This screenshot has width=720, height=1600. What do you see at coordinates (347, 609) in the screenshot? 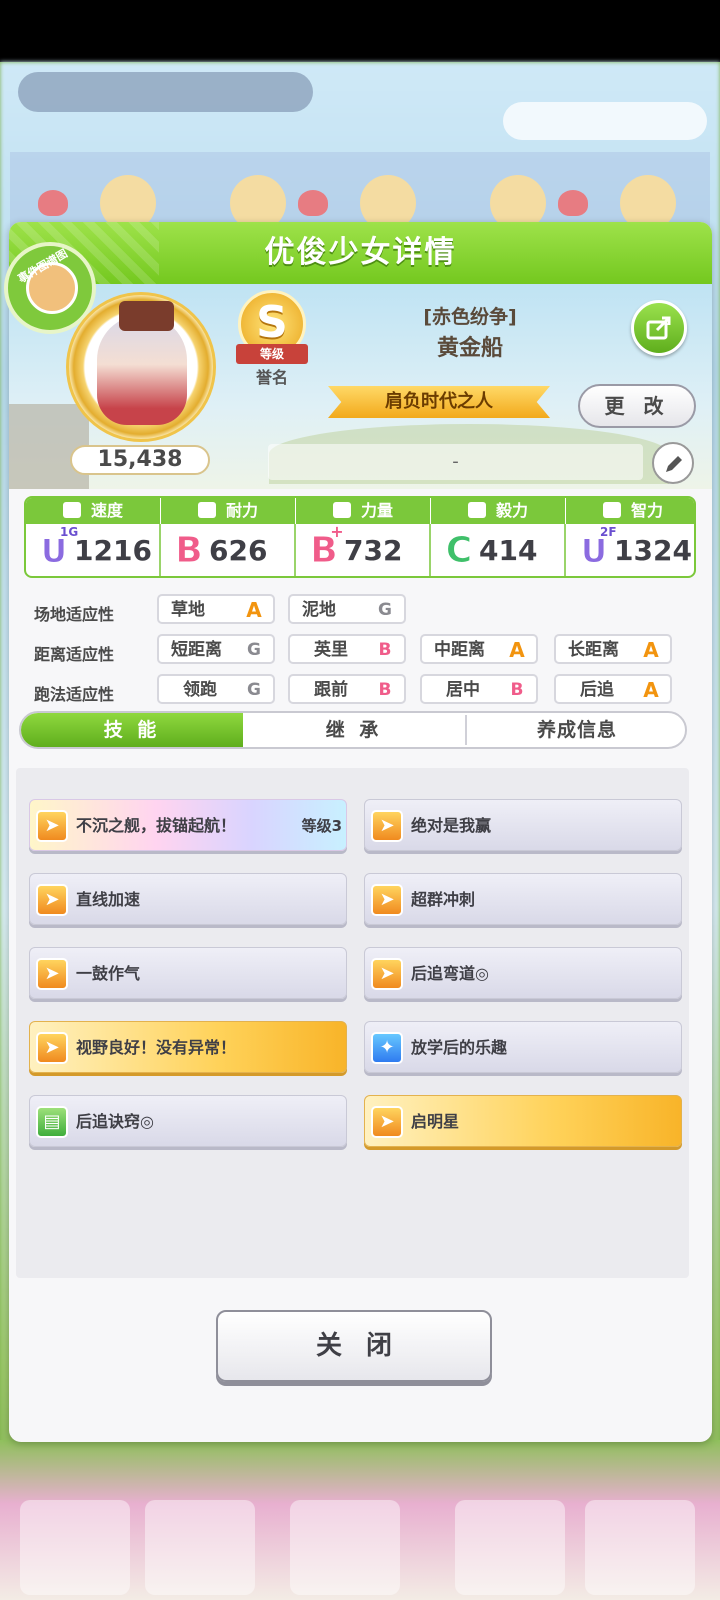
I see `aptitude-chip-dirt: 泥地 G` at bounding box center [347, 609].